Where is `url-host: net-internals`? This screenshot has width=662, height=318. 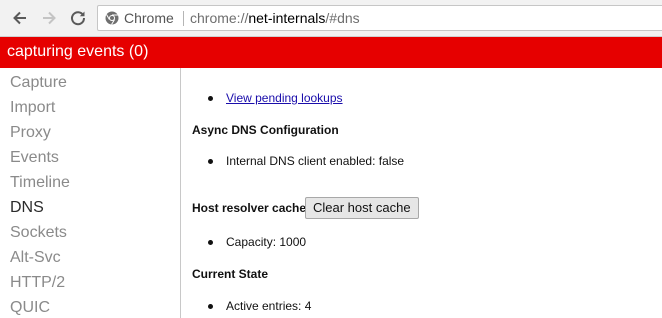 url-host: net-internals is located at coordinates (287, 18).